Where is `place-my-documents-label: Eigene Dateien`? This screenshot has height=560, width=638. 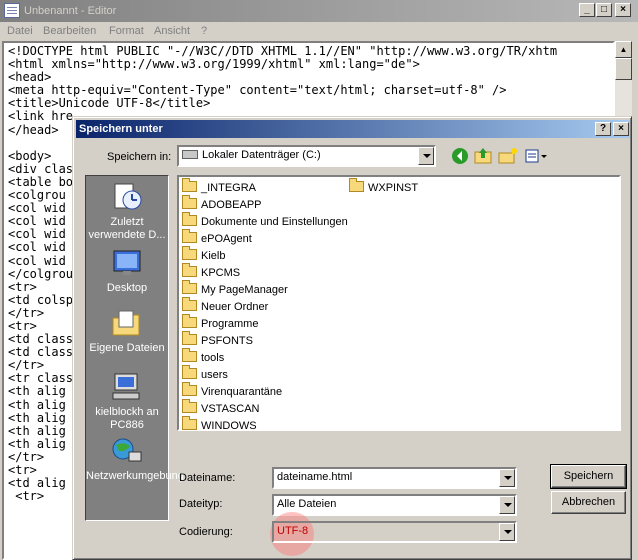
place-my-documents-label: Eigene Dateien is located at coordinates (127, 348).